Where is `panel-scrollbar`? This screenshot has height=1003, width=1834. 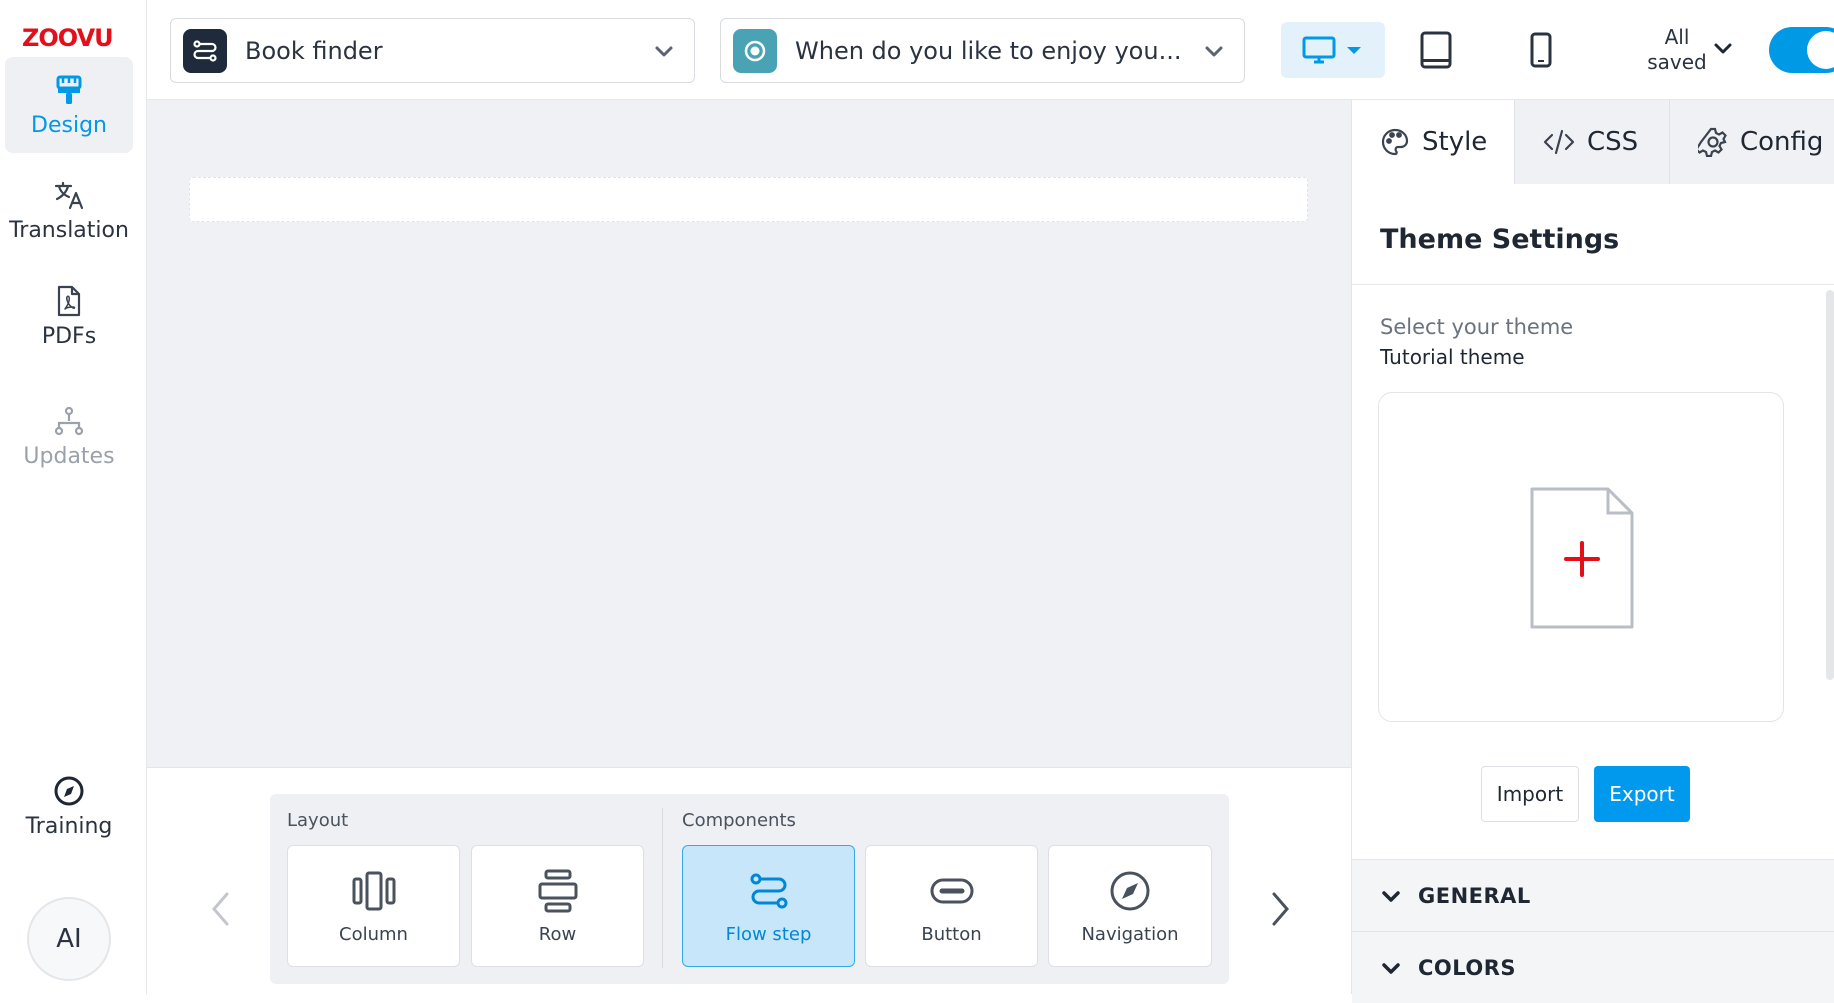 panel-scrollbar is located at coordinates (1830, 485).